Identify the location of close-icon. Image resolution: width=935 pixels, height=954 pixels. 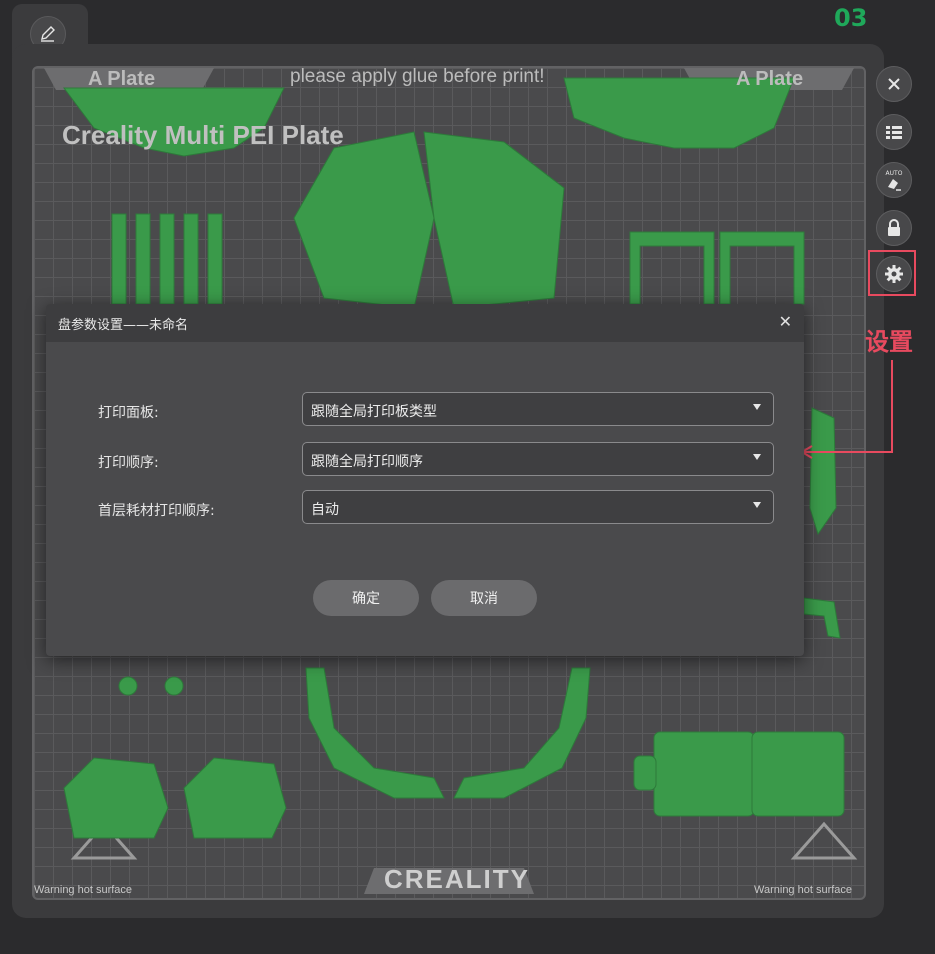
(894, 84).